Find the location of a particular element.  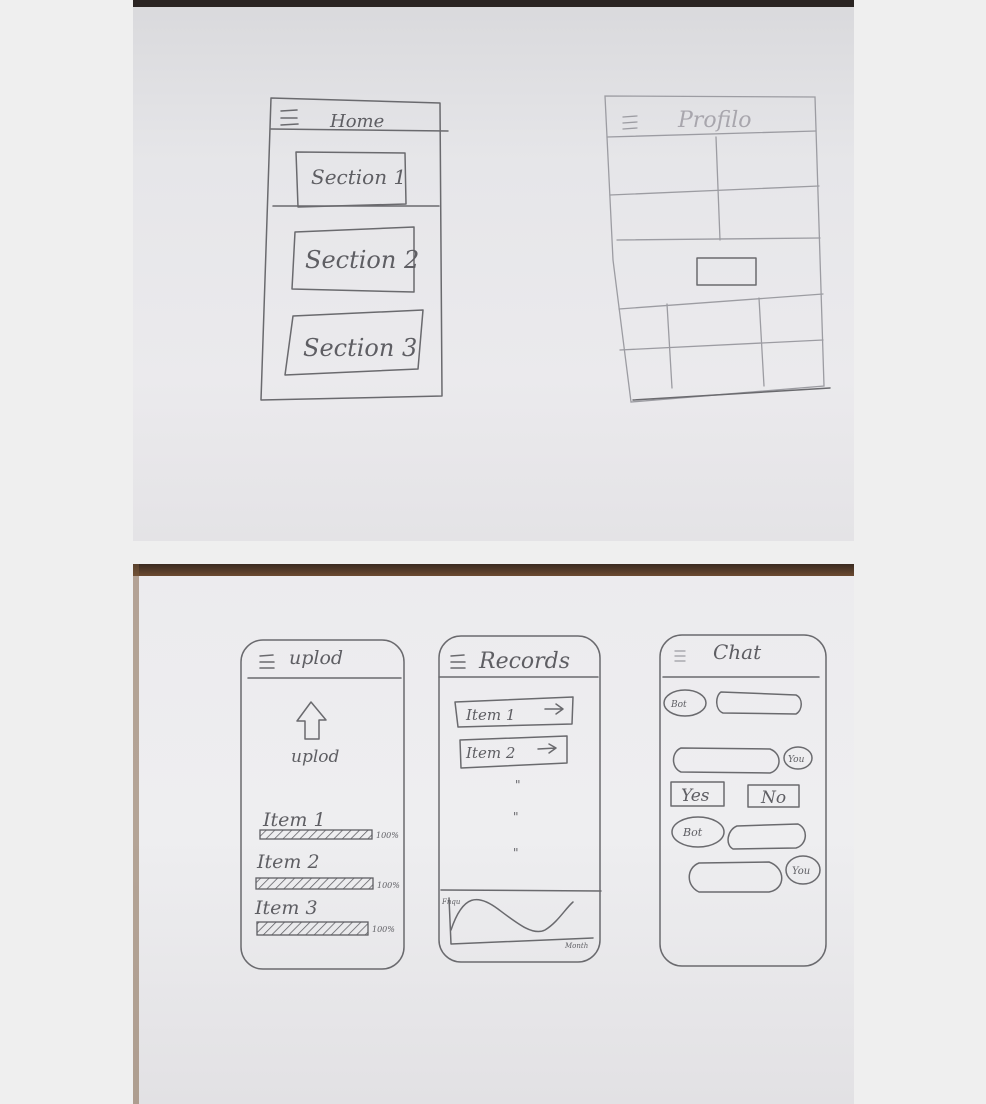

svg-text: Item 3 is located at coordinates (286, 908).